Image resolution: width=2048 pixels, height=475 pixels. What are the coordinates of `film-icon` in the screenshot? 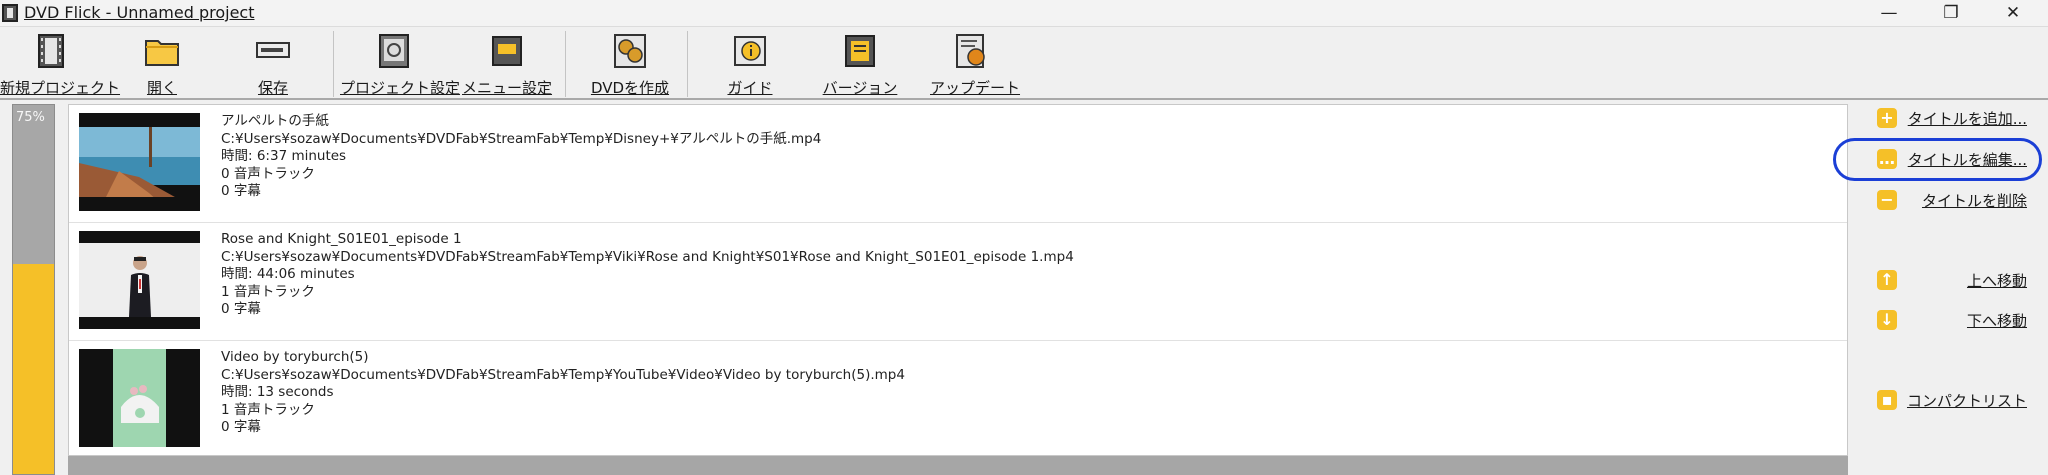 It's located at (51, 51).